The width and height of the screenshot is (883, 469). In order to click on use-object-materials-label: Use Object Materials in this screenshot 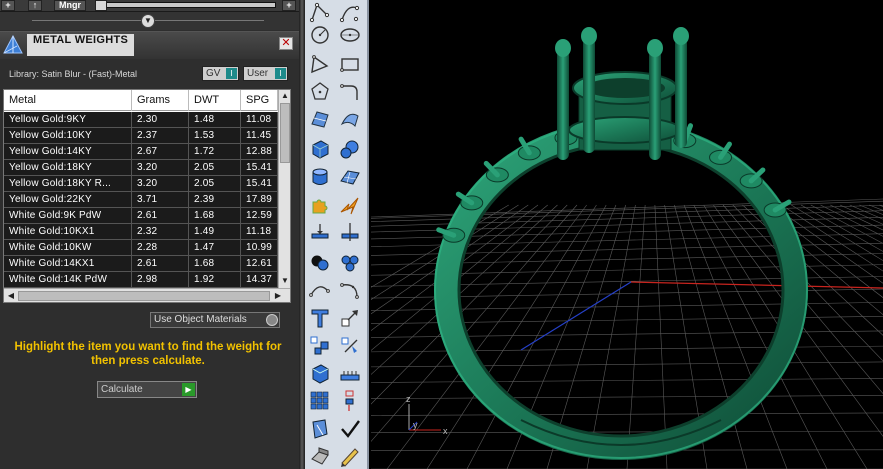, I will do `click(200, 319)`.